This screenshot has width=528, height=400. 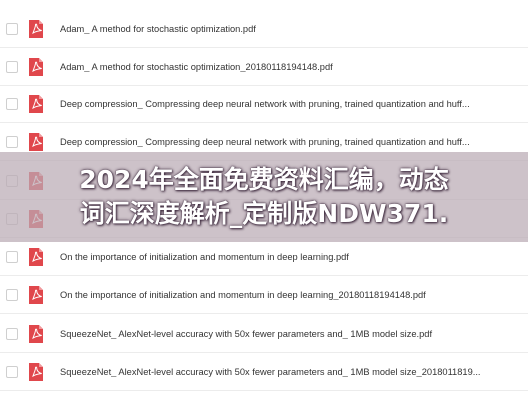 I want to click on banner-title-line-1: 2024年全面免费资料汇编，动态, so click(x=264, y=179).